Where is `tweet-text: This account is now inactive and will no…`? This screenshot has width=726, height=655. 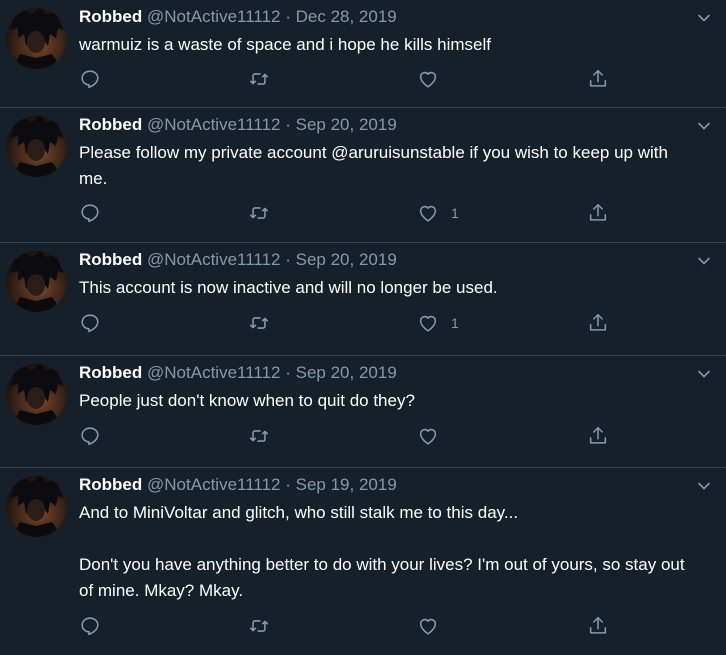 tweet-text: This account is now inactive and will no… is located at coordinates (288, 287).